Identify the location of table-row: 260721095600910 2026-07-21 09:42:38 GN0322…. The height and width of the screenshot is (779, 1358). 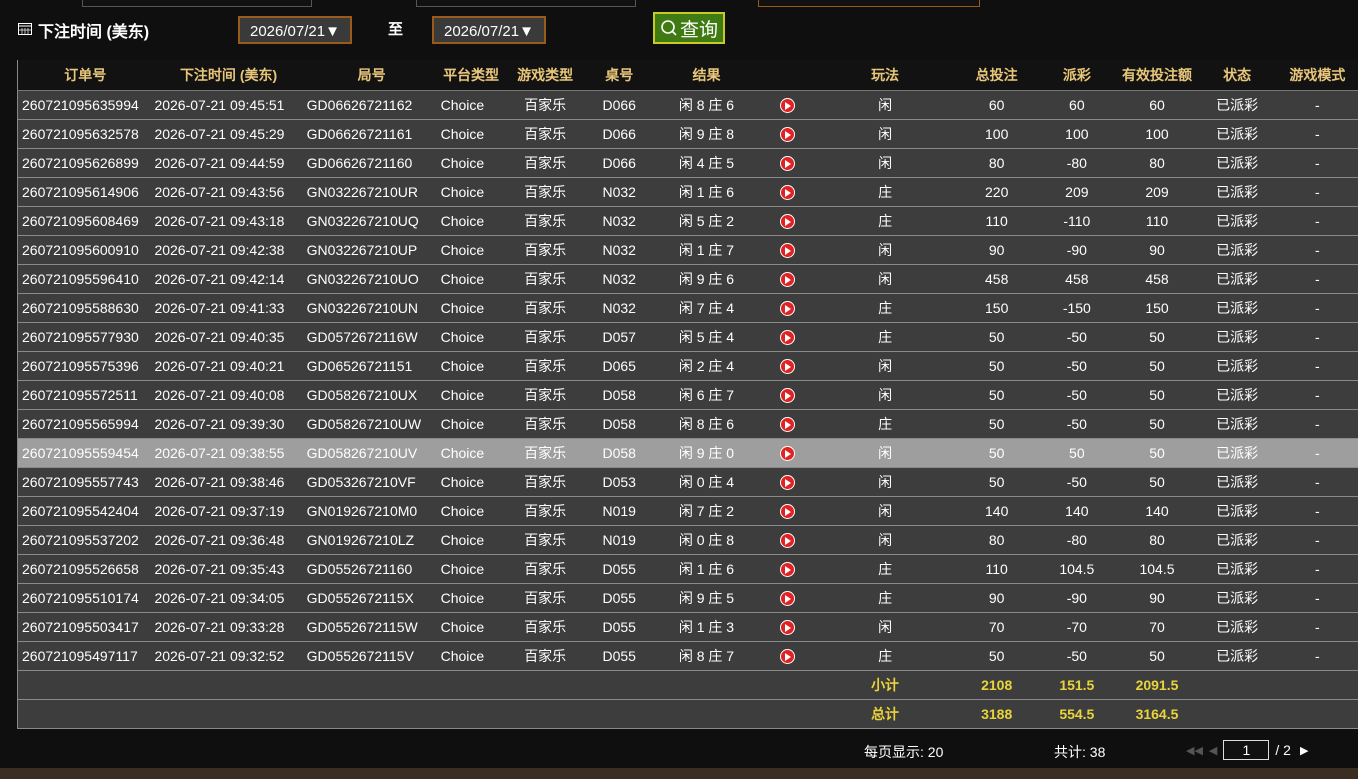
(687, 250).